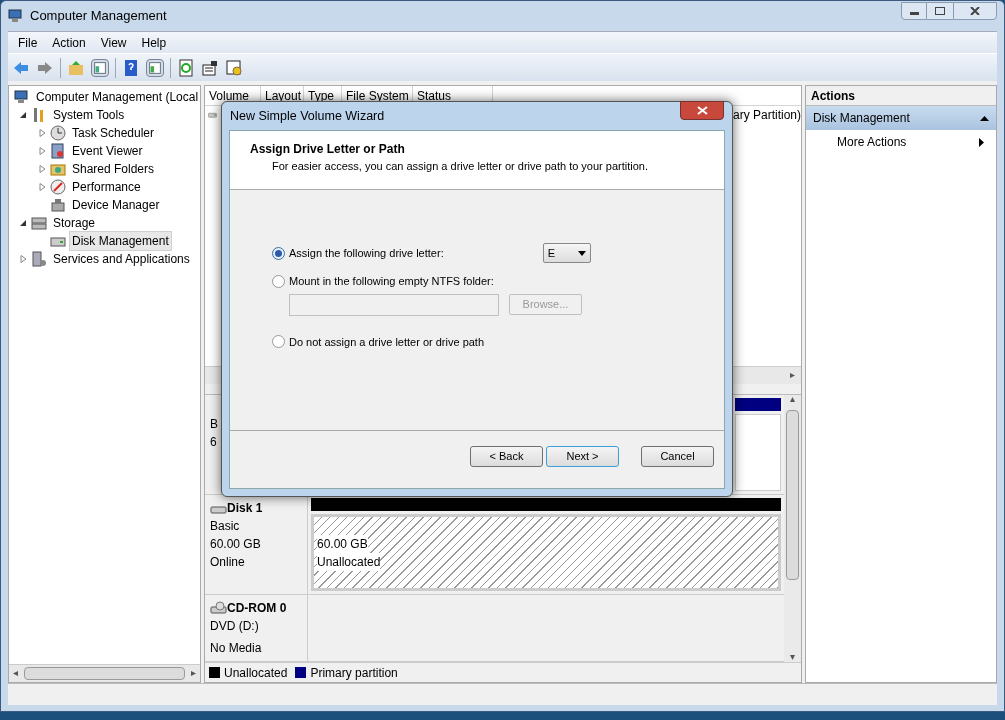 Image resolution: width=1005 pixels, height=720 pixels. I want to click on submenu-arrow-icon, so click(981, 142).